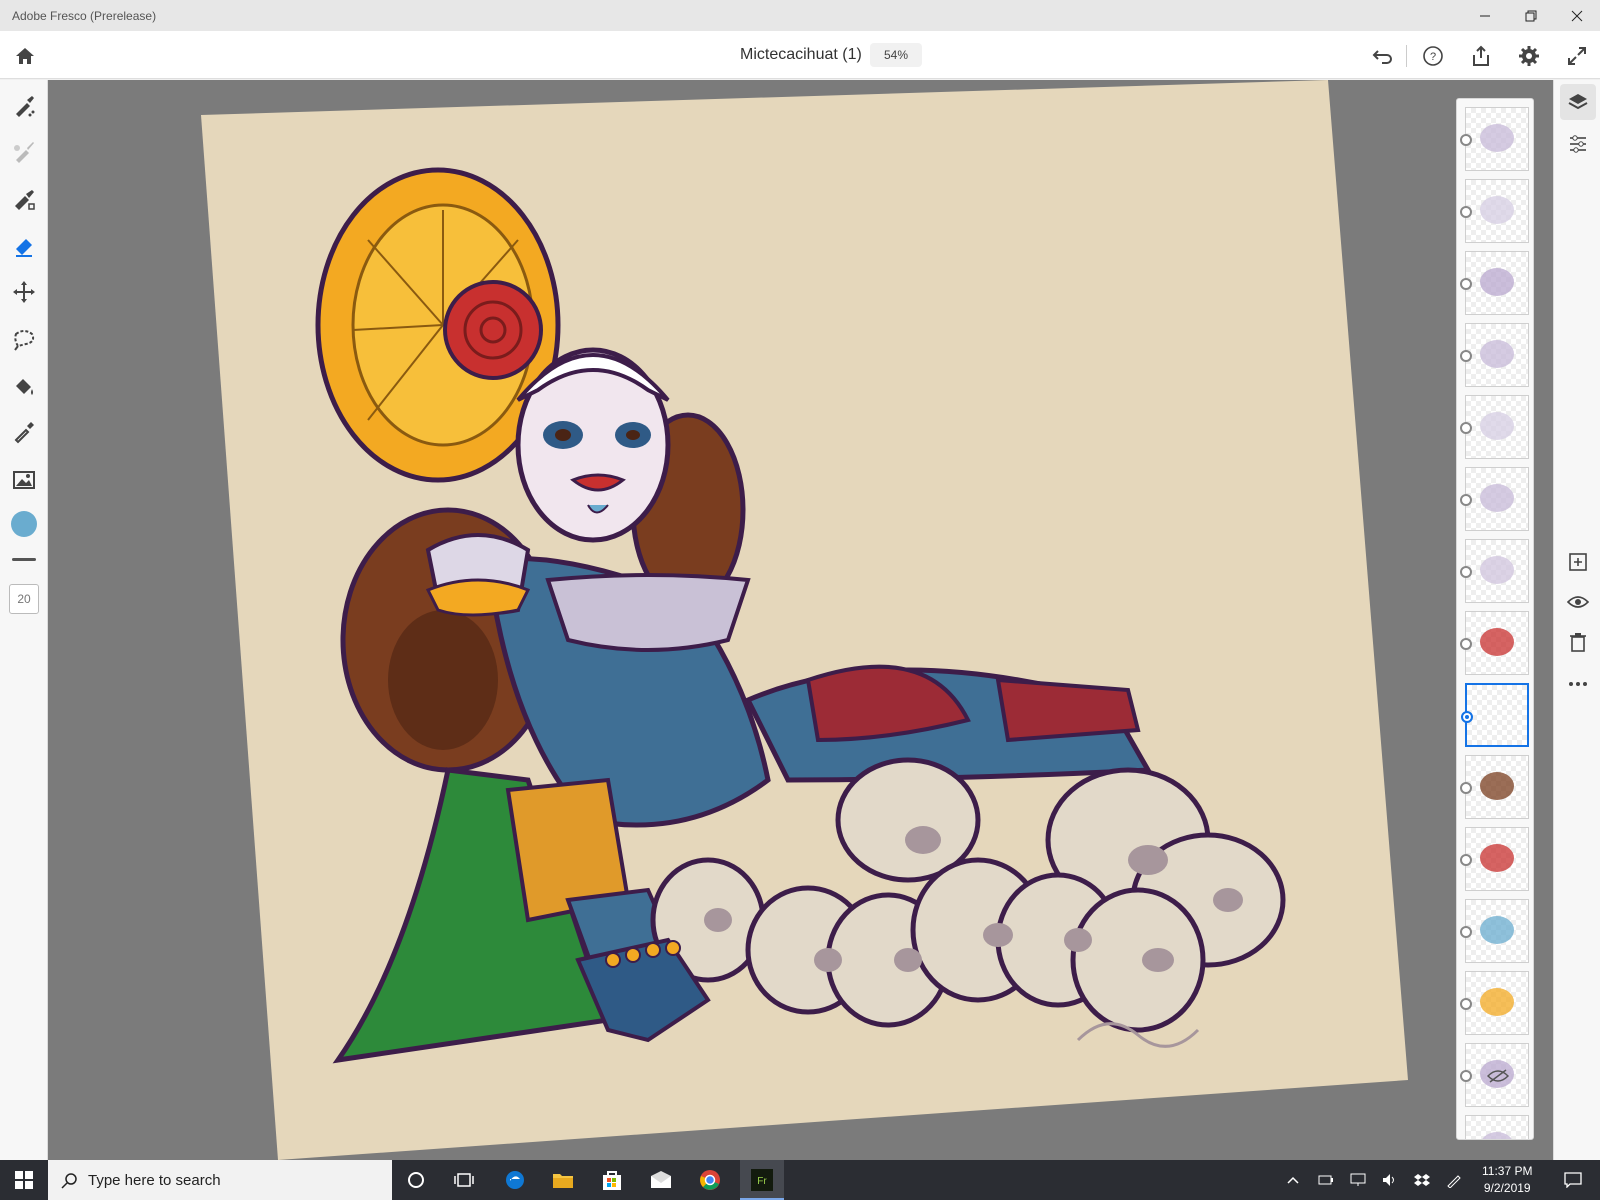 Image resolution: width=1600 pixels, height=1200 pixels. What do you see at coordinates (1578, 684) in the screenshot?
I see `more-icon` at bounding box center [1578, 684].